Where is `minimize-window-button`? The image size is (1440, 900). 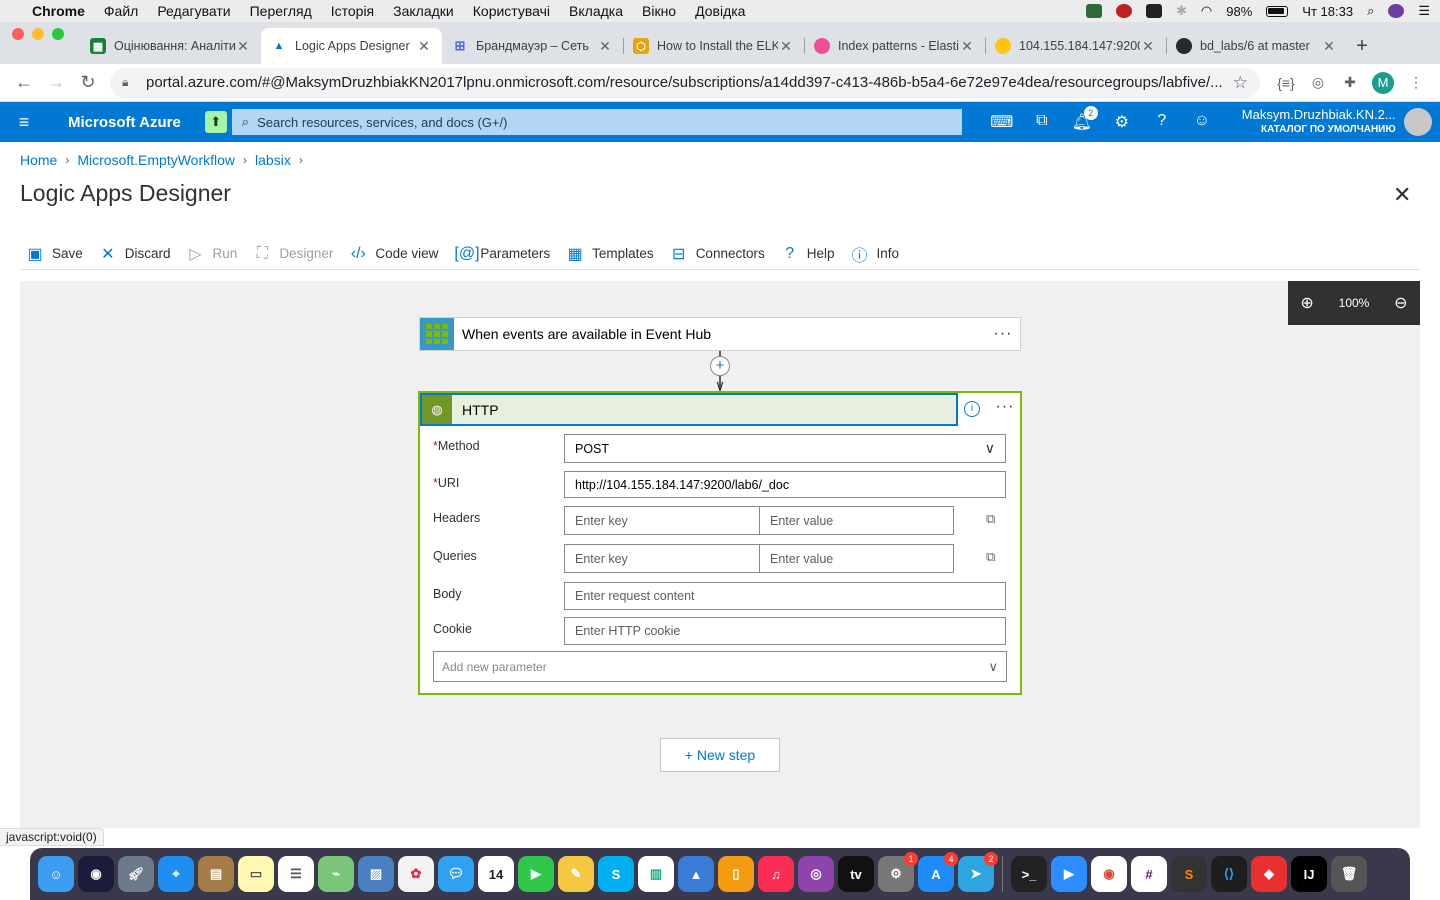 minimize-window-button is located at coordinates (38, 34).